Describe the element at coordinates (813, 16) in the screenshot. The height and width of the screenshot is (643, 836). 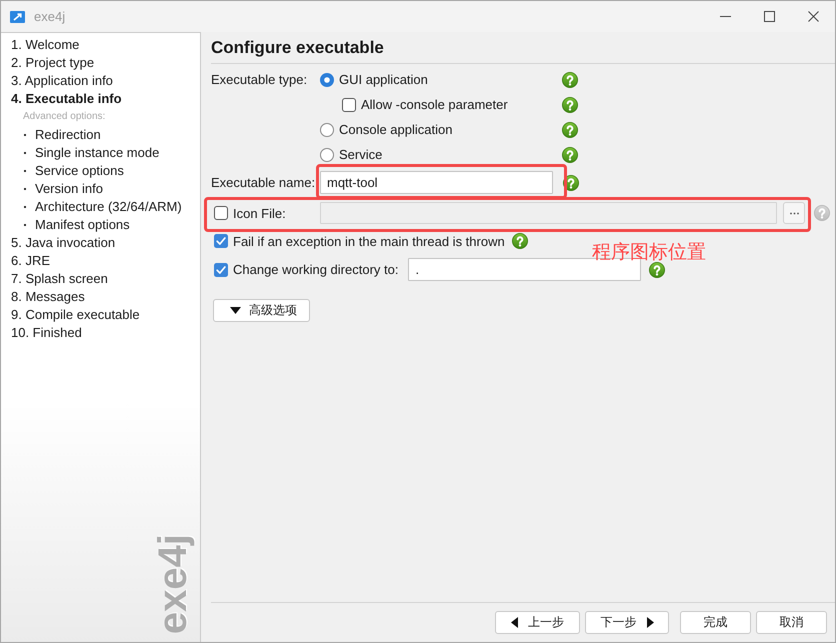
I see `close-icon` at that location.